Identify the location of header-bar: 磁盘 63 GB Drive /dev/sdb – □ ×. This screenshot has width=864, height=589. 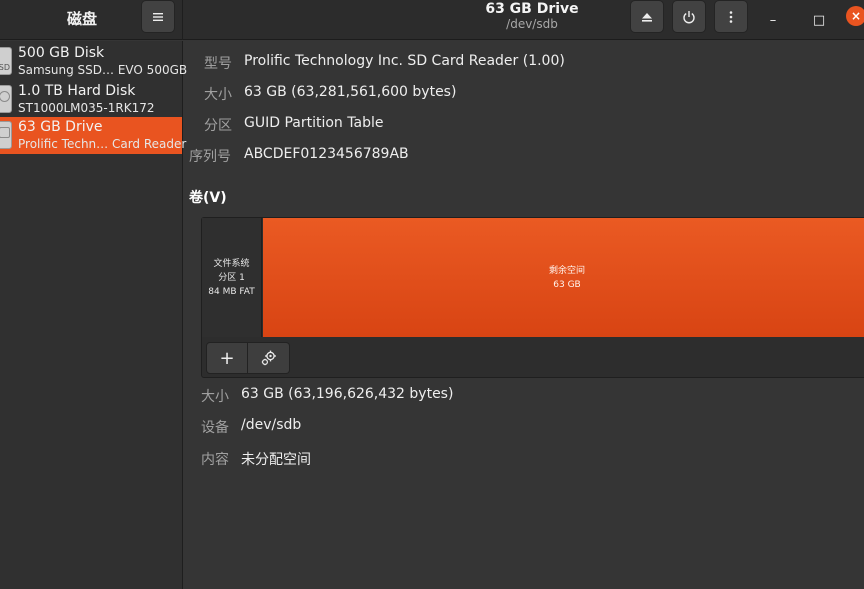
(432, 20).